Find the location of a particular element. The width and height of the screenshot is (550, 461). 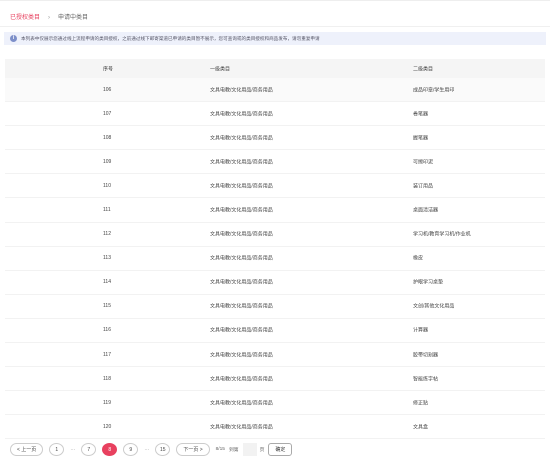

table-row: 120 文具电教/文化用品/商务用品 文具盒 is located at coordinates (275, 427).